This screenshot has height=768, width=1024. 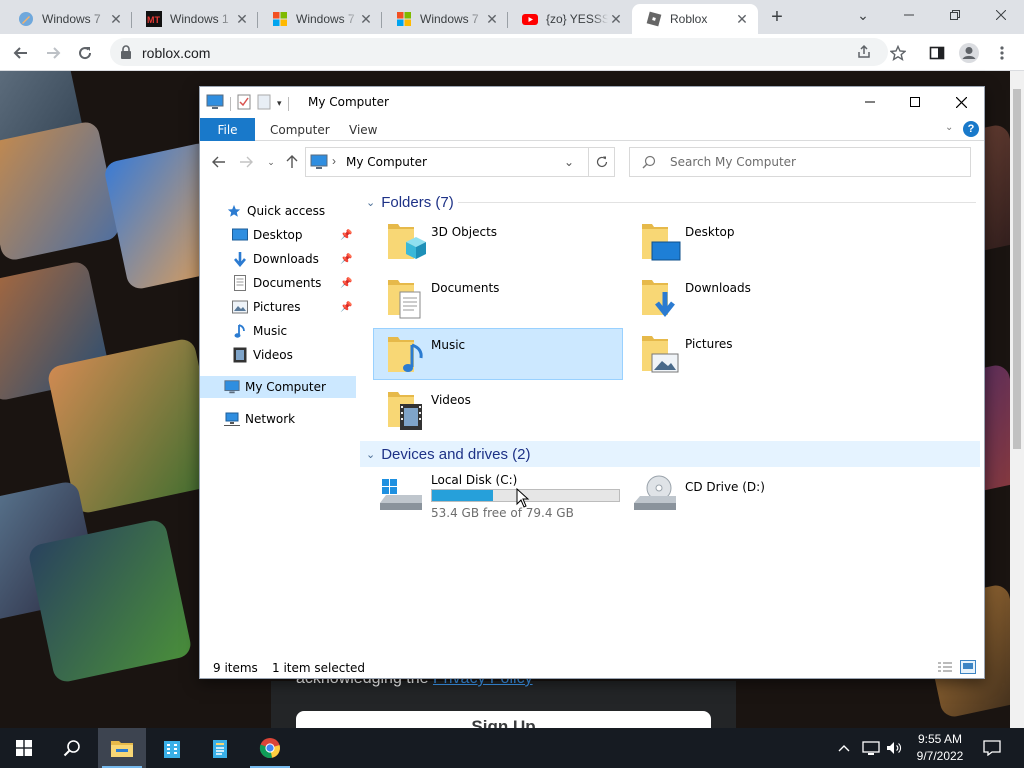 I want to click on ribbon-tab-computer: Computer, so click(x=300, y=129).